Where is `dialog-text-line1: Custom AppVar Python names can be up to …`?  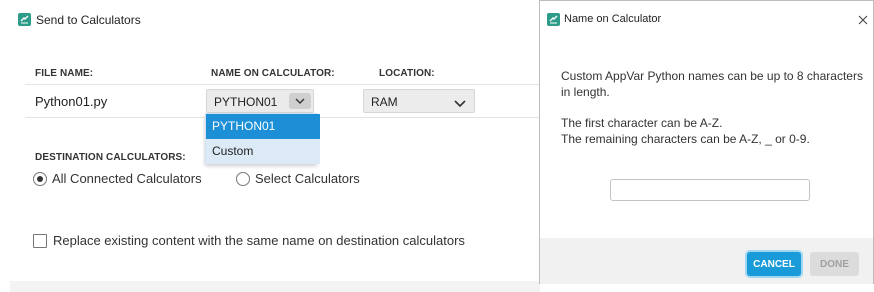
dialog-text-line1: Custom AppVar Python names can be up to … is located at coordinates (712, 76).